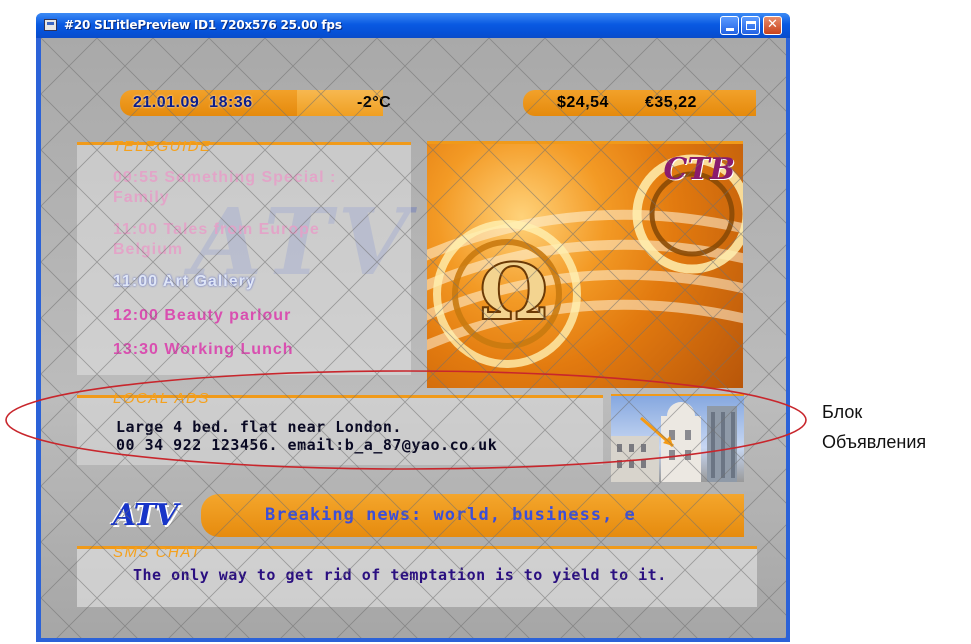 This screenshot has height=644, width=971. Describe the element at coordinates (513, 292) in the screenshot. I see `svg-text: Ω` at that location.